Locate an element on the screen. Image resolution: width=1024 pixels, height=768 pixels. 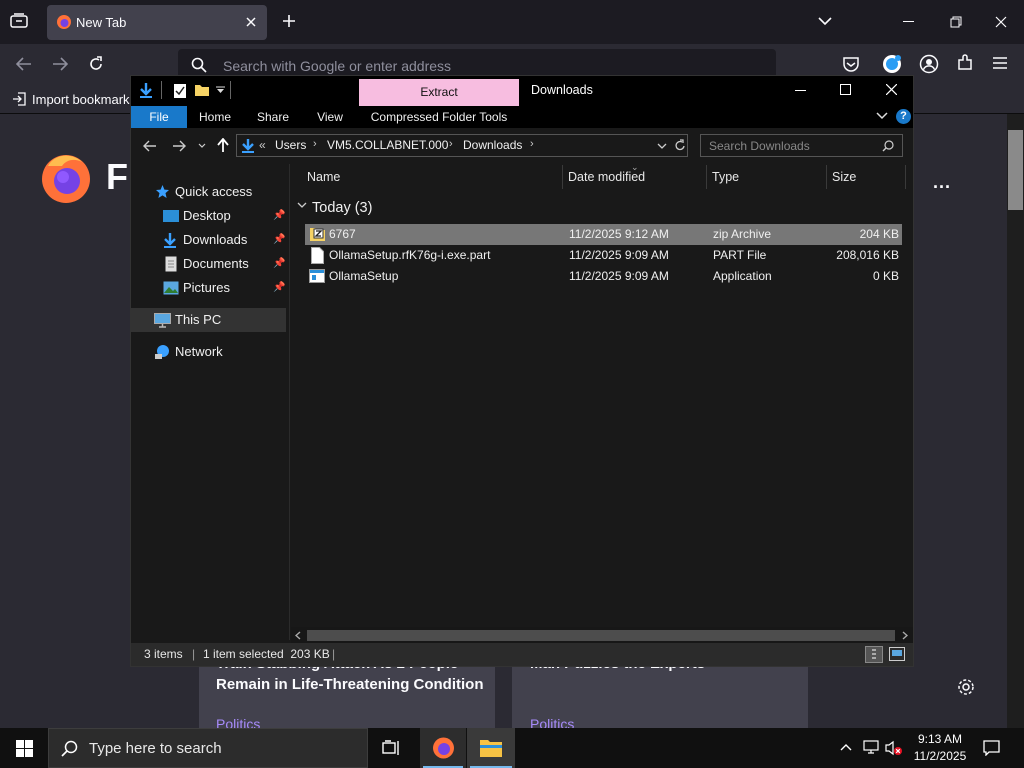
breadcrumb-downloads: Downloads is located at coordinates (492, 145).